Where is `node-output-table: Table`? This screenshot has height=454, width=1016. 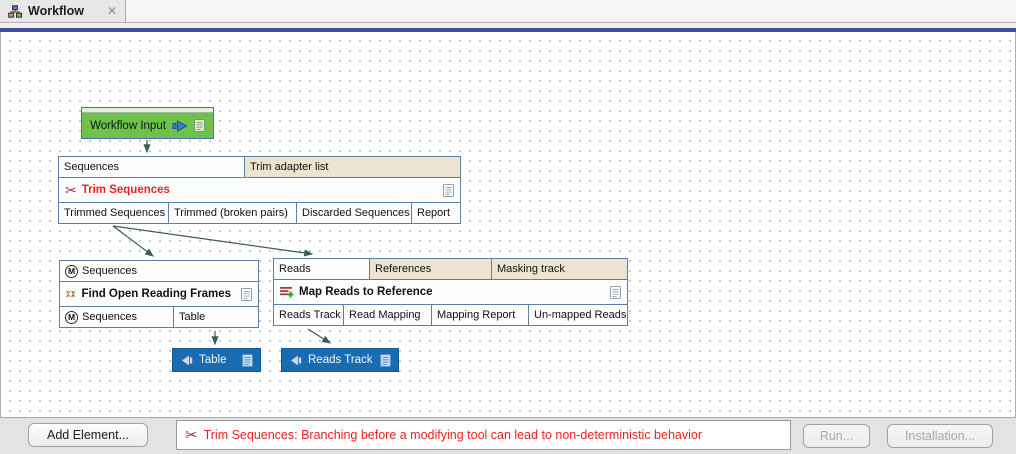 node-output-table: Table is located at coordinates (216, 360).